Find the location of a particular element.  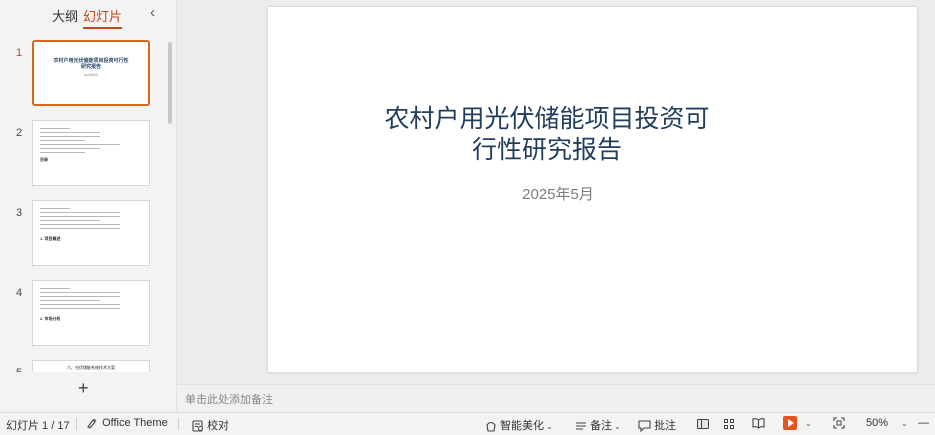

proofread-button: 校对 is located at coordinates (210, 425).